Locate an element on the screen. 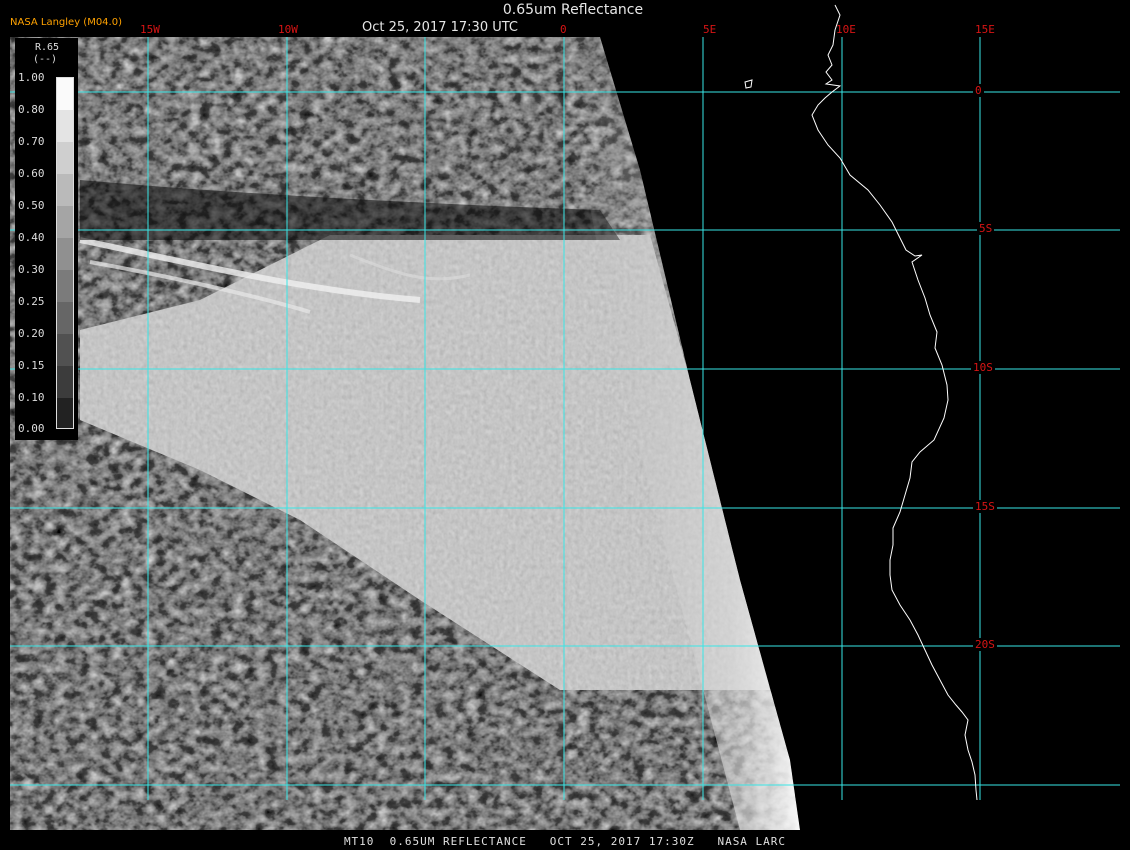 The image size is (1130, 850). legend-tick: 0.10 is located at coordinates (31, 397).